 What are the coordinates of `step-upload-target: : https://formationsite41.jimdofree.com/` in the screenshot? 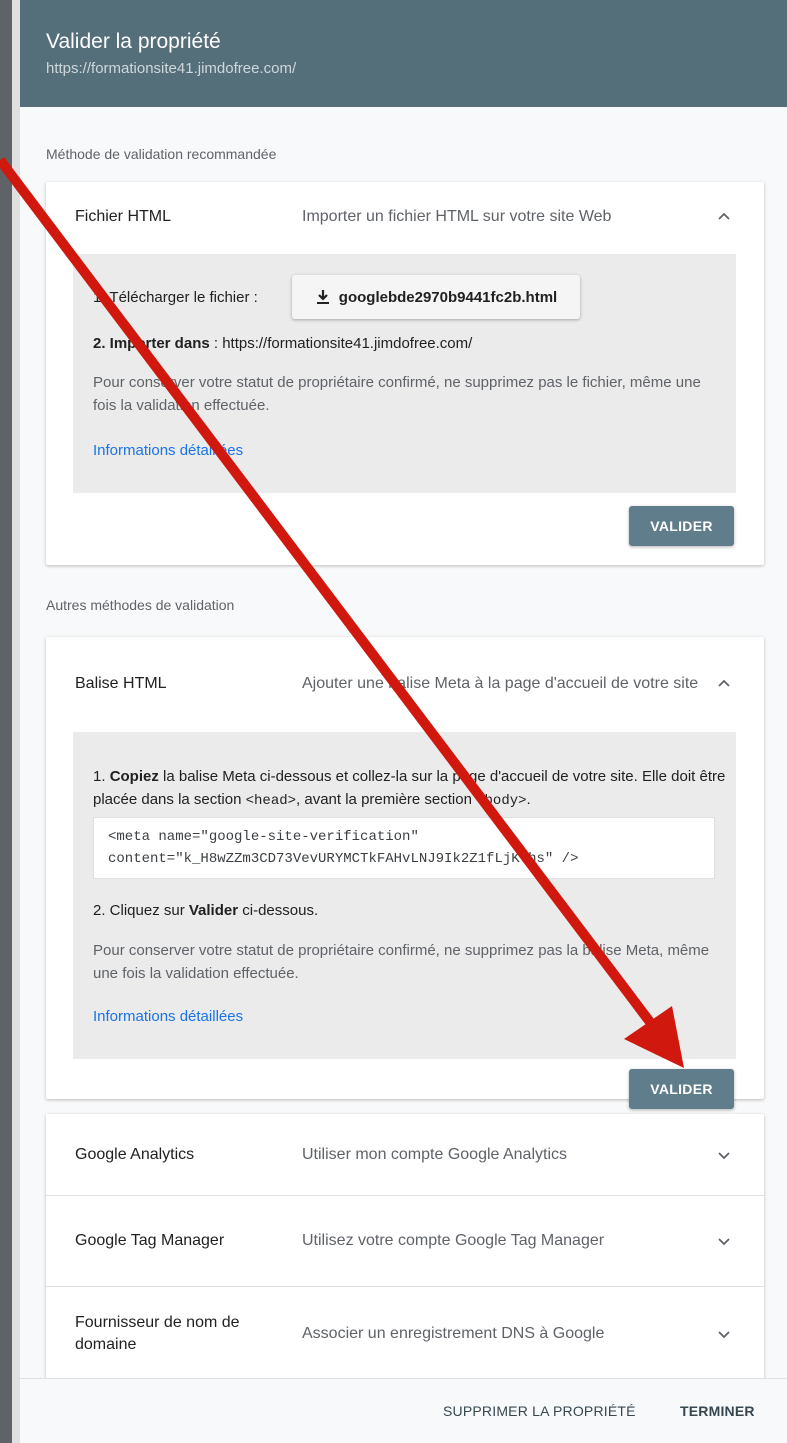 It's located at (341, 343).